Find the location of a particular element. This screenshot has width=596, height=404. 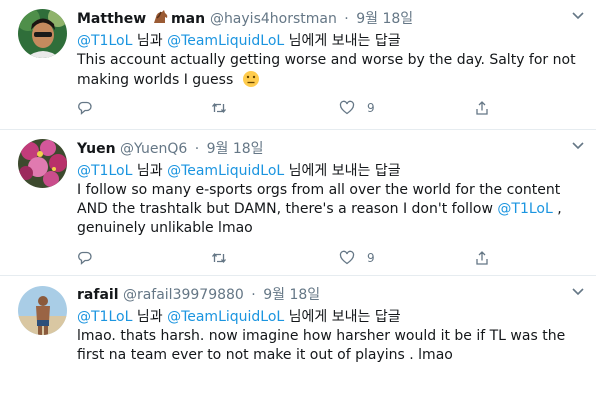

user-handle: @YuenQ6 is located at coordinates (153, 149).